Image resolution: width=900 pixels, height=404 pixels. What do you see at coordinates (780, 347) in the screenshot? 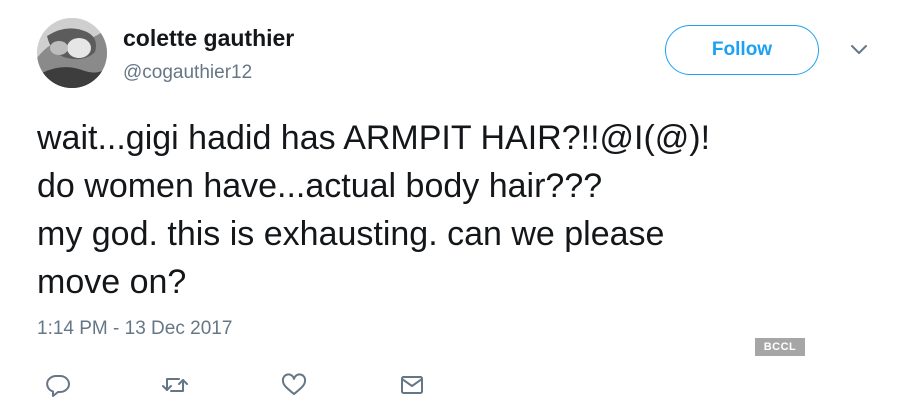
I see `watermark-badge: BCCL` at bounding box center [780, 347].